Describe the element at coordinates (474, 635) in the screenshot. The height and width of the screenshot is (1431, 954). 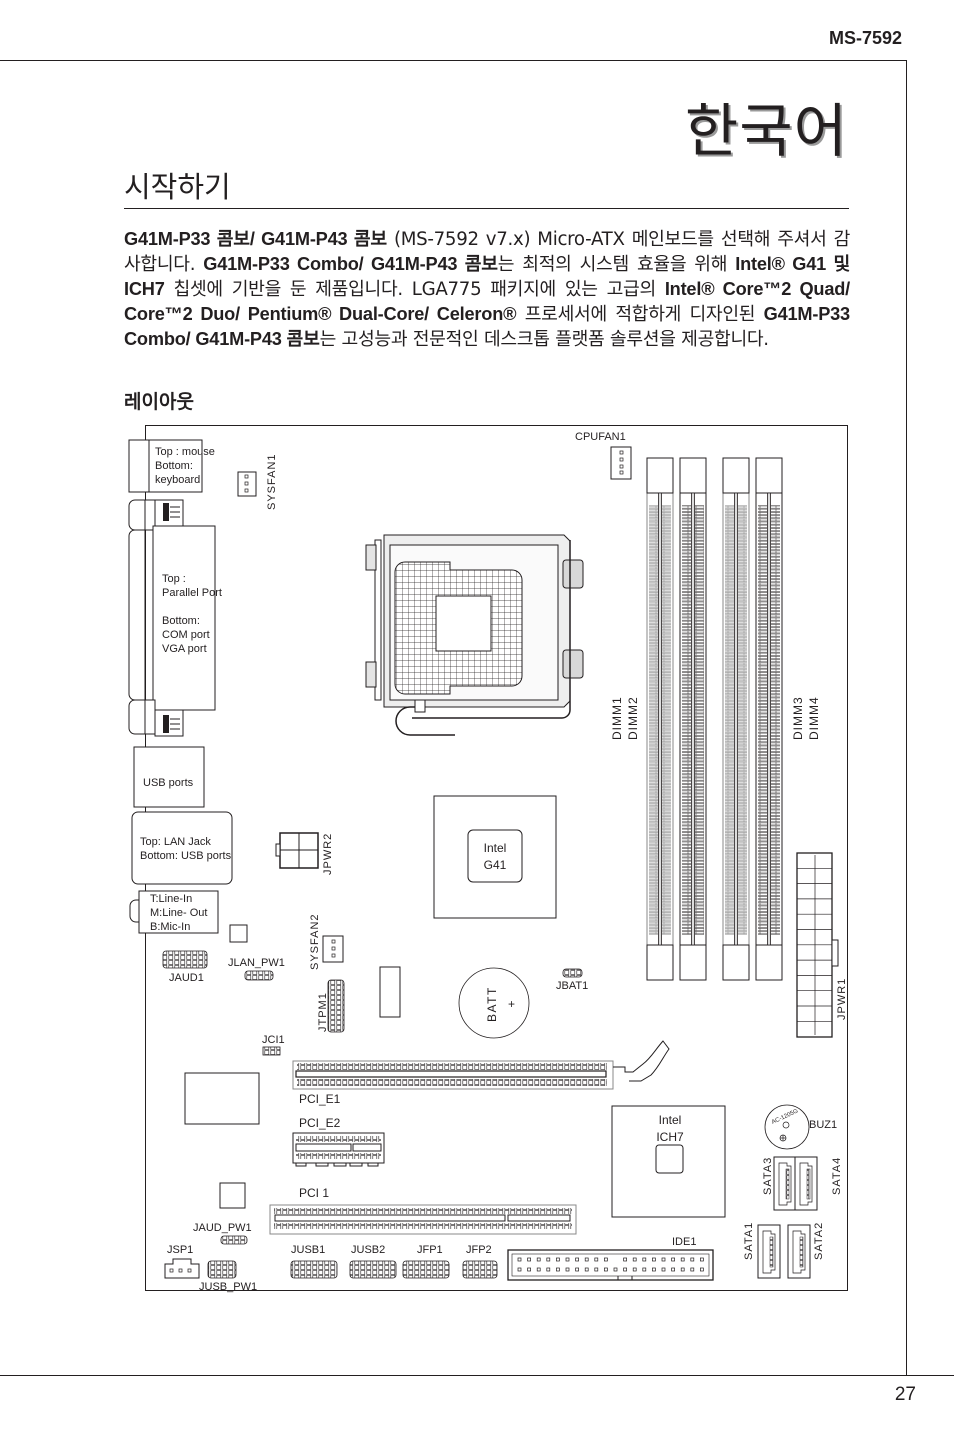
I see `cpu-socket-lga775` at that location.